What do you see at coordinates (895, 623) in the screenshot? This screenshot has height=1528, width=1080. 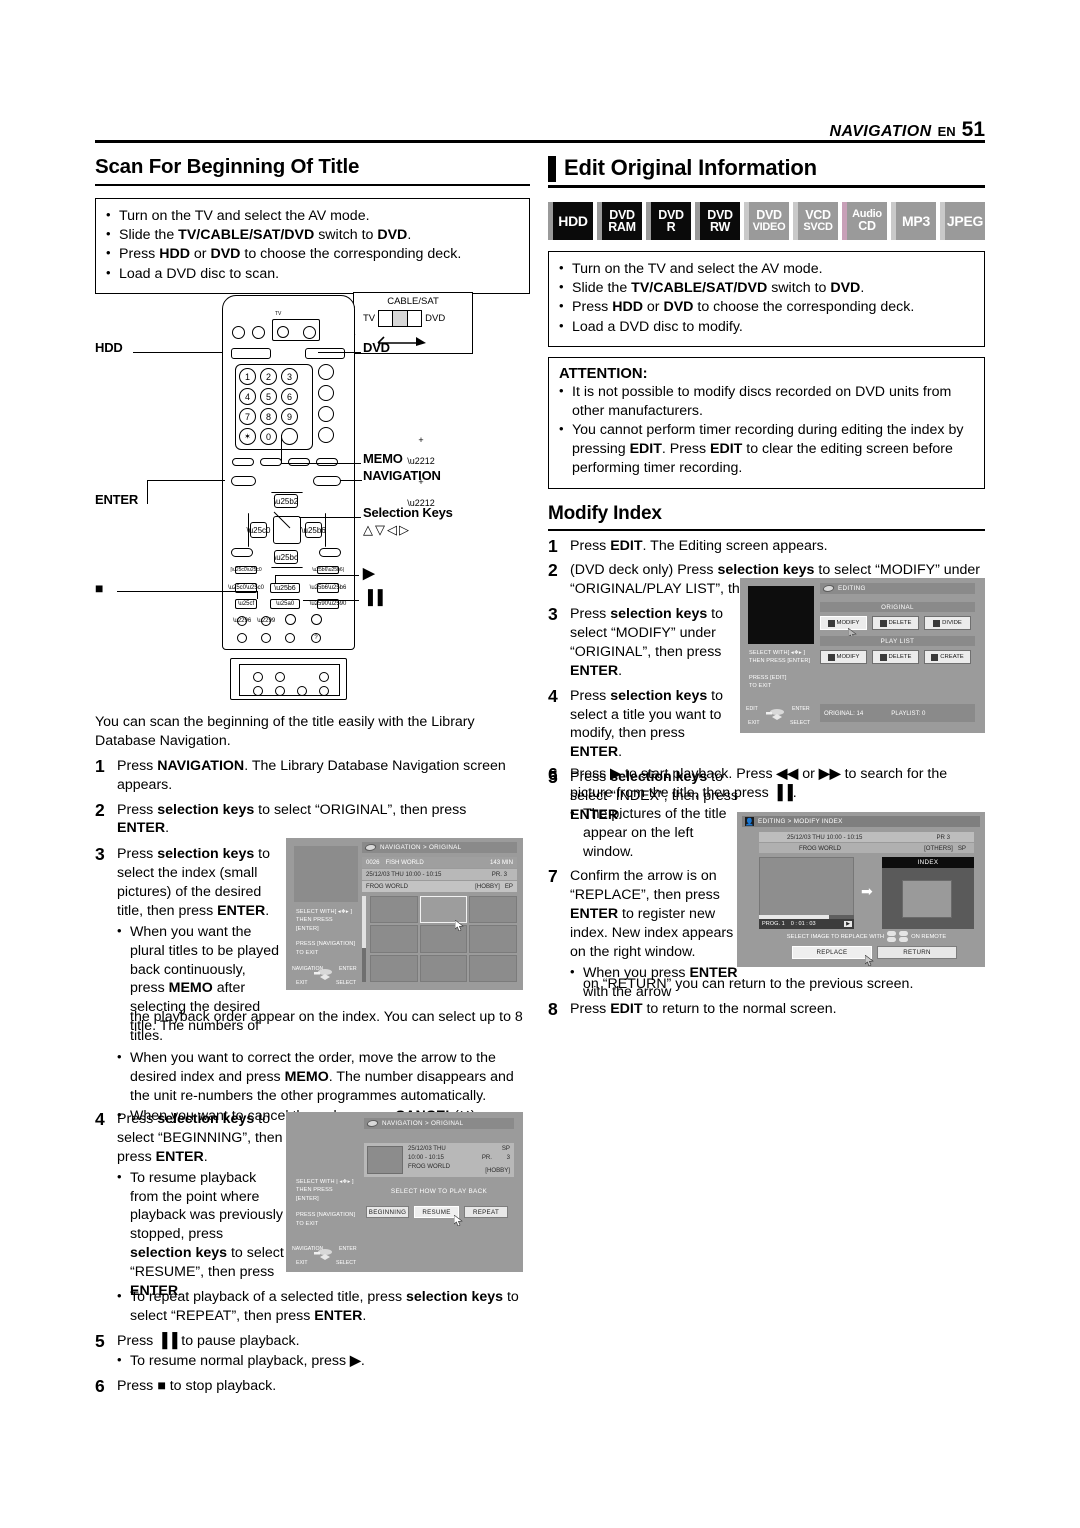 I see `osd-original-delete-button: DELETE` at bounding box center [895, 623].